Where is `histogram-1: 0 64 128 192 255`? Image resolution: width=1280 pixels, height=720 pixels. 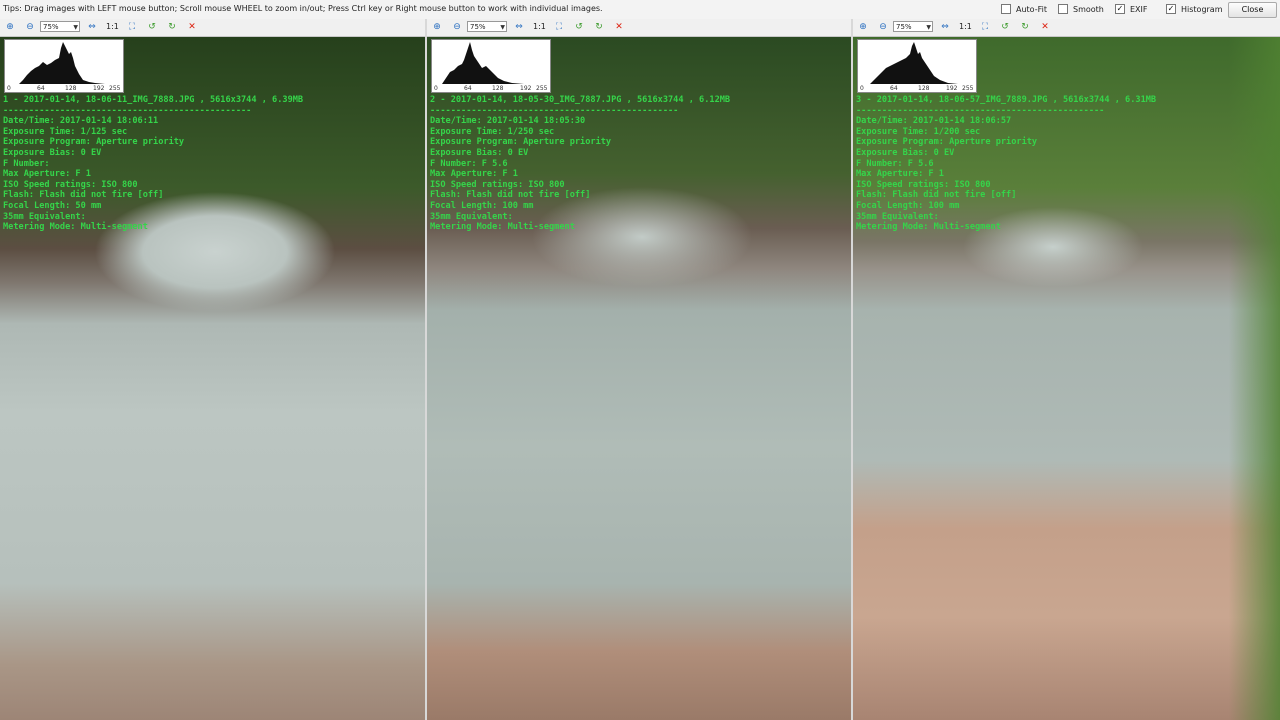
histogram-1: 0 64 128 192 255 is located at coordinates (64, 66).